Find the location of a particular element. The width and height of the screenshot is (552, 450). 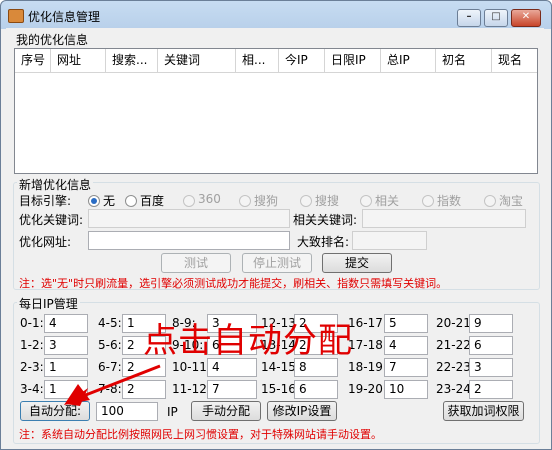

grid-header: 序号 网址 搜索... 关键词 相... 今IP 日限IP 总IP 初名 现名 is located at coordinates (276, 61).